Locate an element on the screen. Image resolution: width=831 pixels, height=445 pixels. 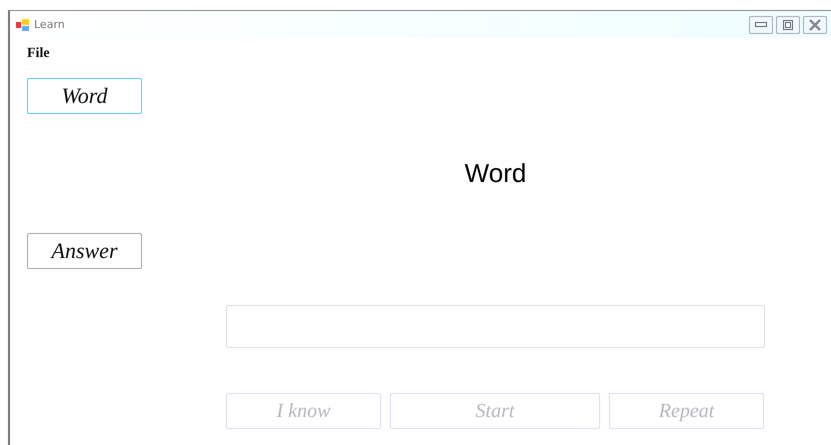
maximize-button is located at coordinates (788, 25).